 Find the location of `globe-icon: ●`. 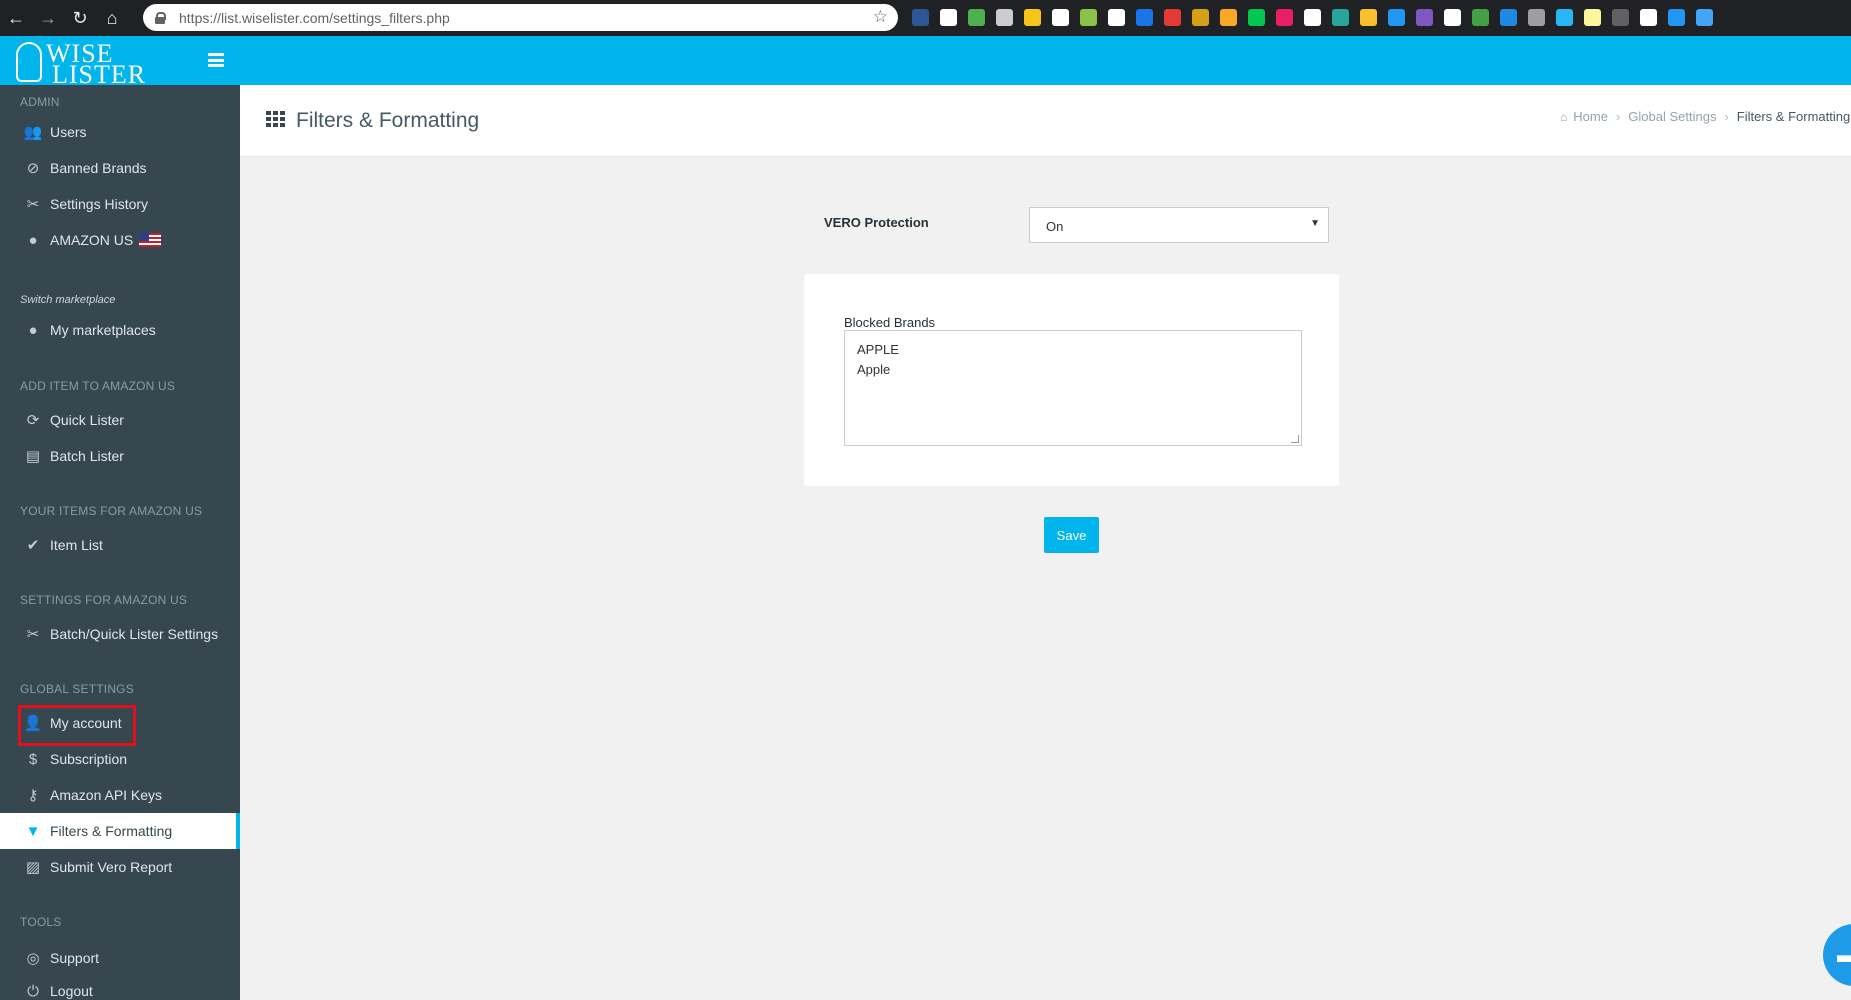

globe-icon: ● is located at coordinates (33, 330).